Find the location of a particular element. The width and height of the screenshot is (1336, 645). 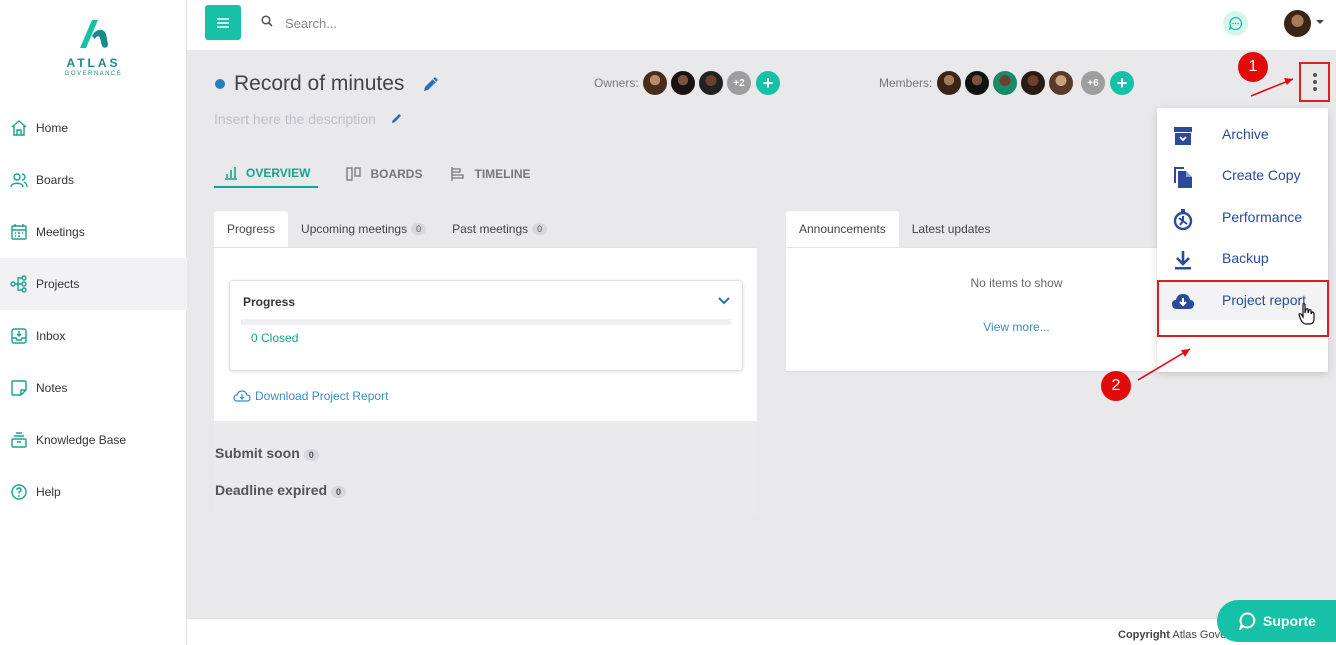

copyright-bold: Copyright is located at coordinates (1144, 635).